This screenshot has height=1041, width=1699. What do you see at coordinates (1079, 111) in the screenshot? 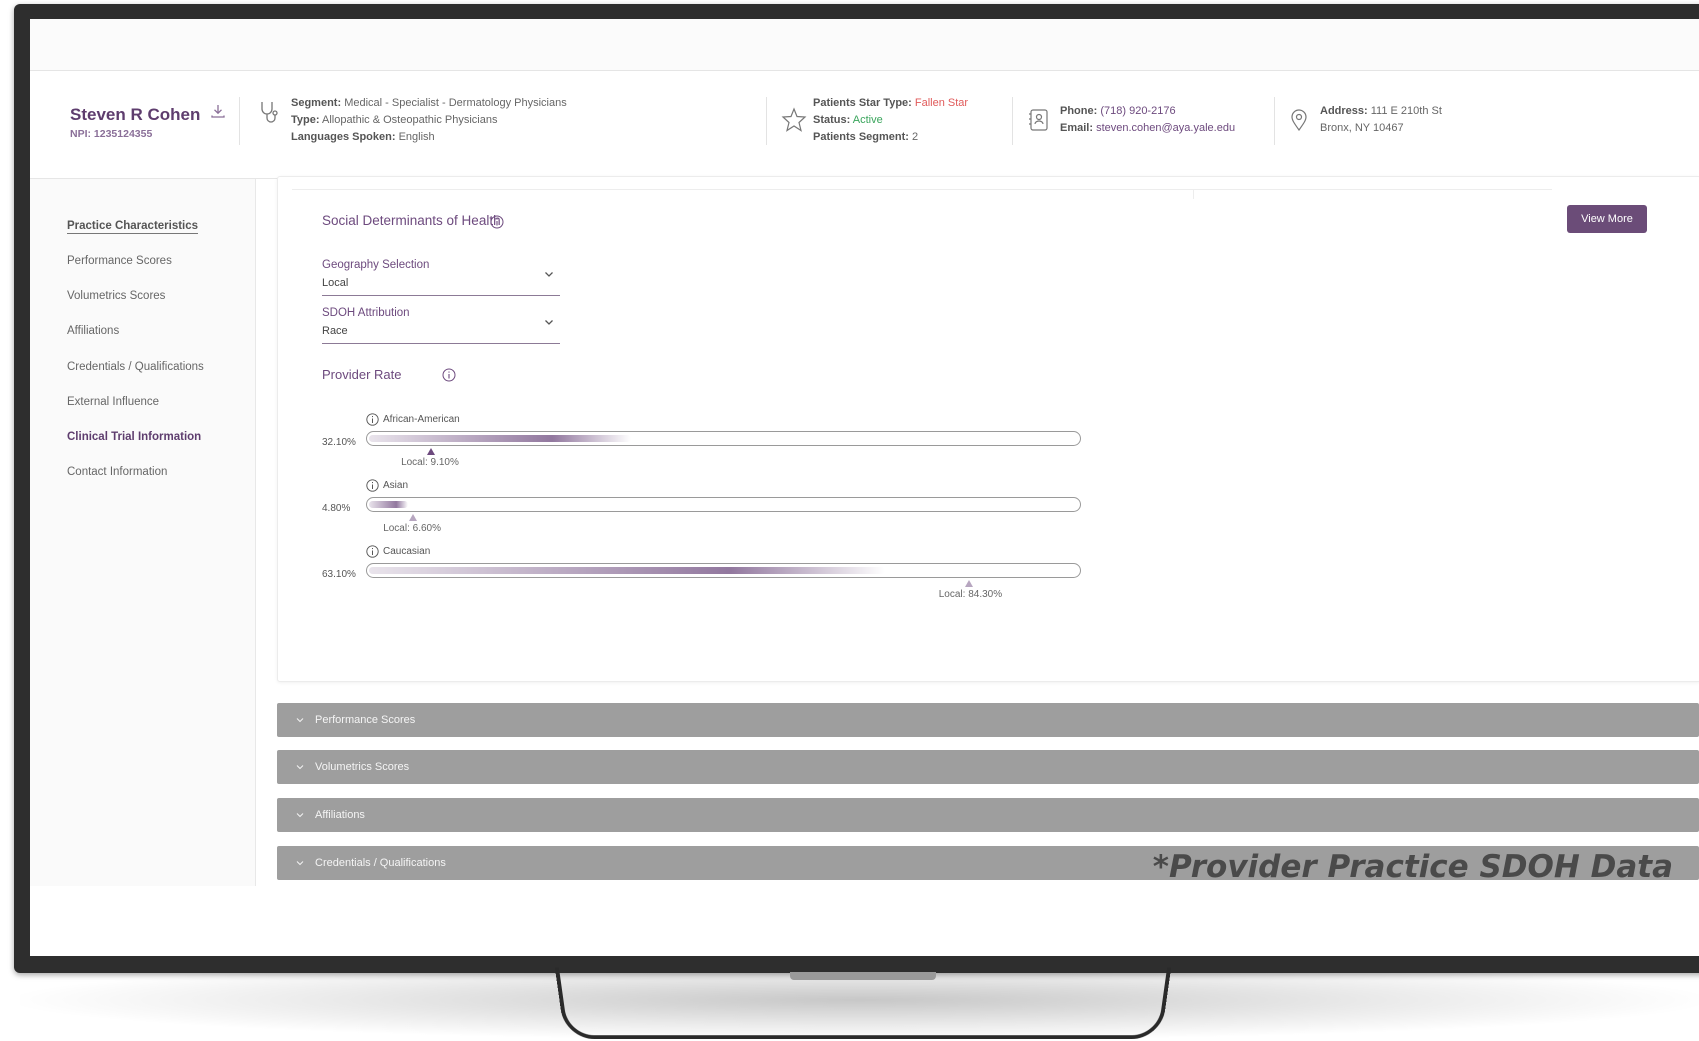
I see `phone-label: Phone:` at bounding box center [1079, 111].